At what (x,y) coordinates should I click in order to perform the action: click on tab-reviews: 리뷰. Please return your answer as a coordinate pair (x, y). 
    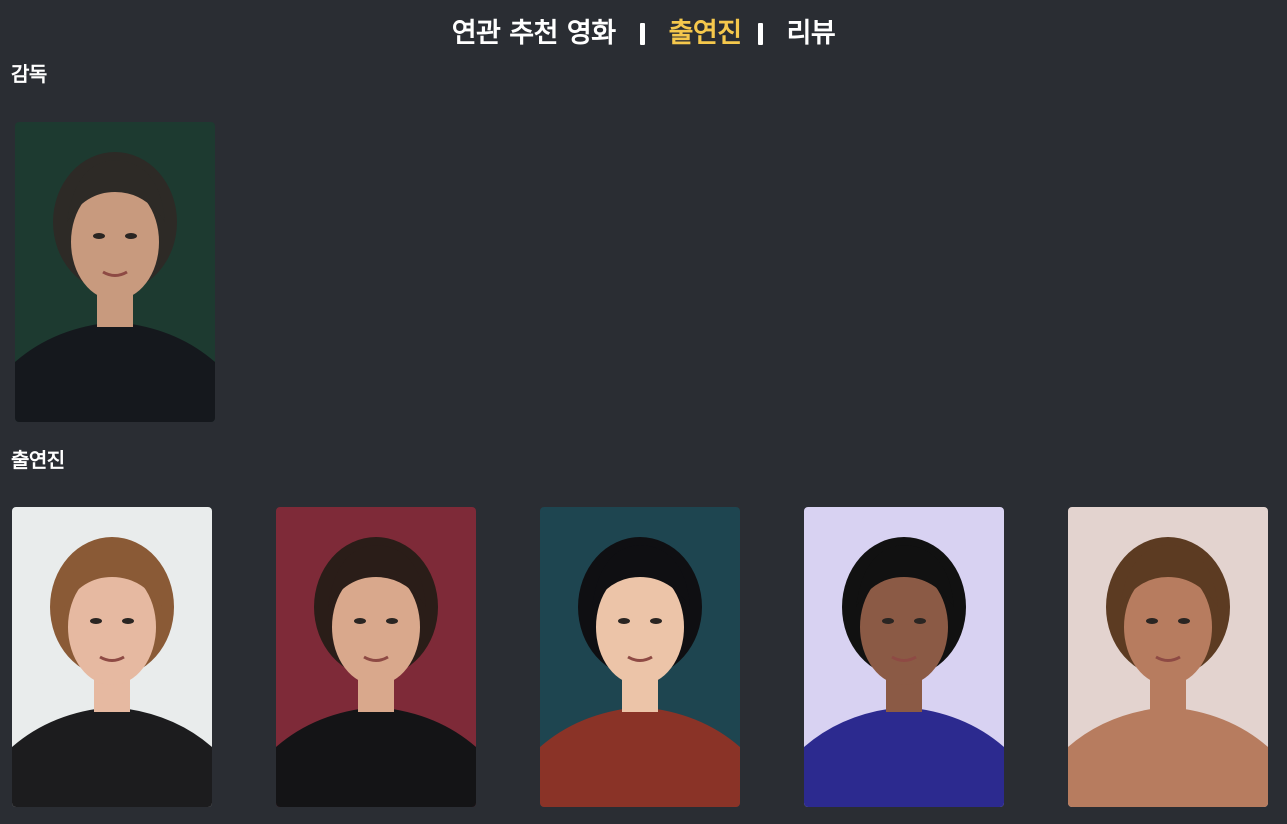
    Looking at the image, I should click on (811, 34).